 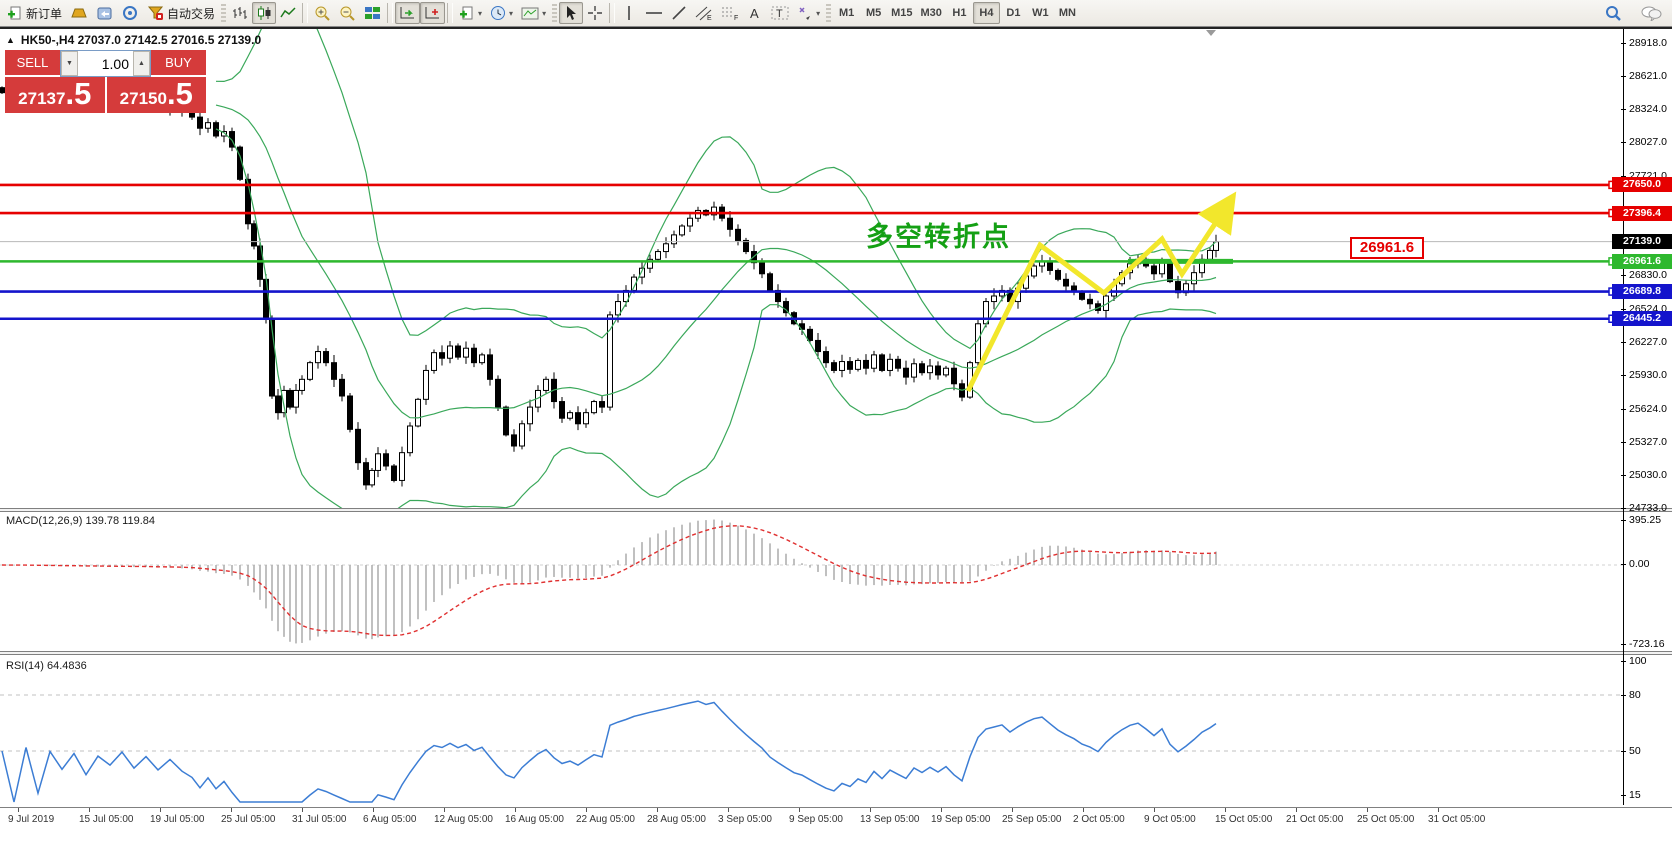 What do you see at coordinates (1631, 795) in the screenshot?
I see `rsi-axis-tick: 15` at bounding box center [1631, 795].